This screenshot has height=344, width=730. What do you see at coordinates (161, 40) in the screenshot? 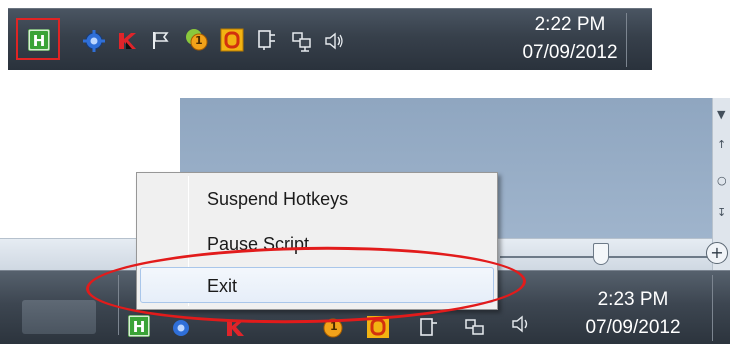
I see `flag-icon` at bounding box center [161, 40].